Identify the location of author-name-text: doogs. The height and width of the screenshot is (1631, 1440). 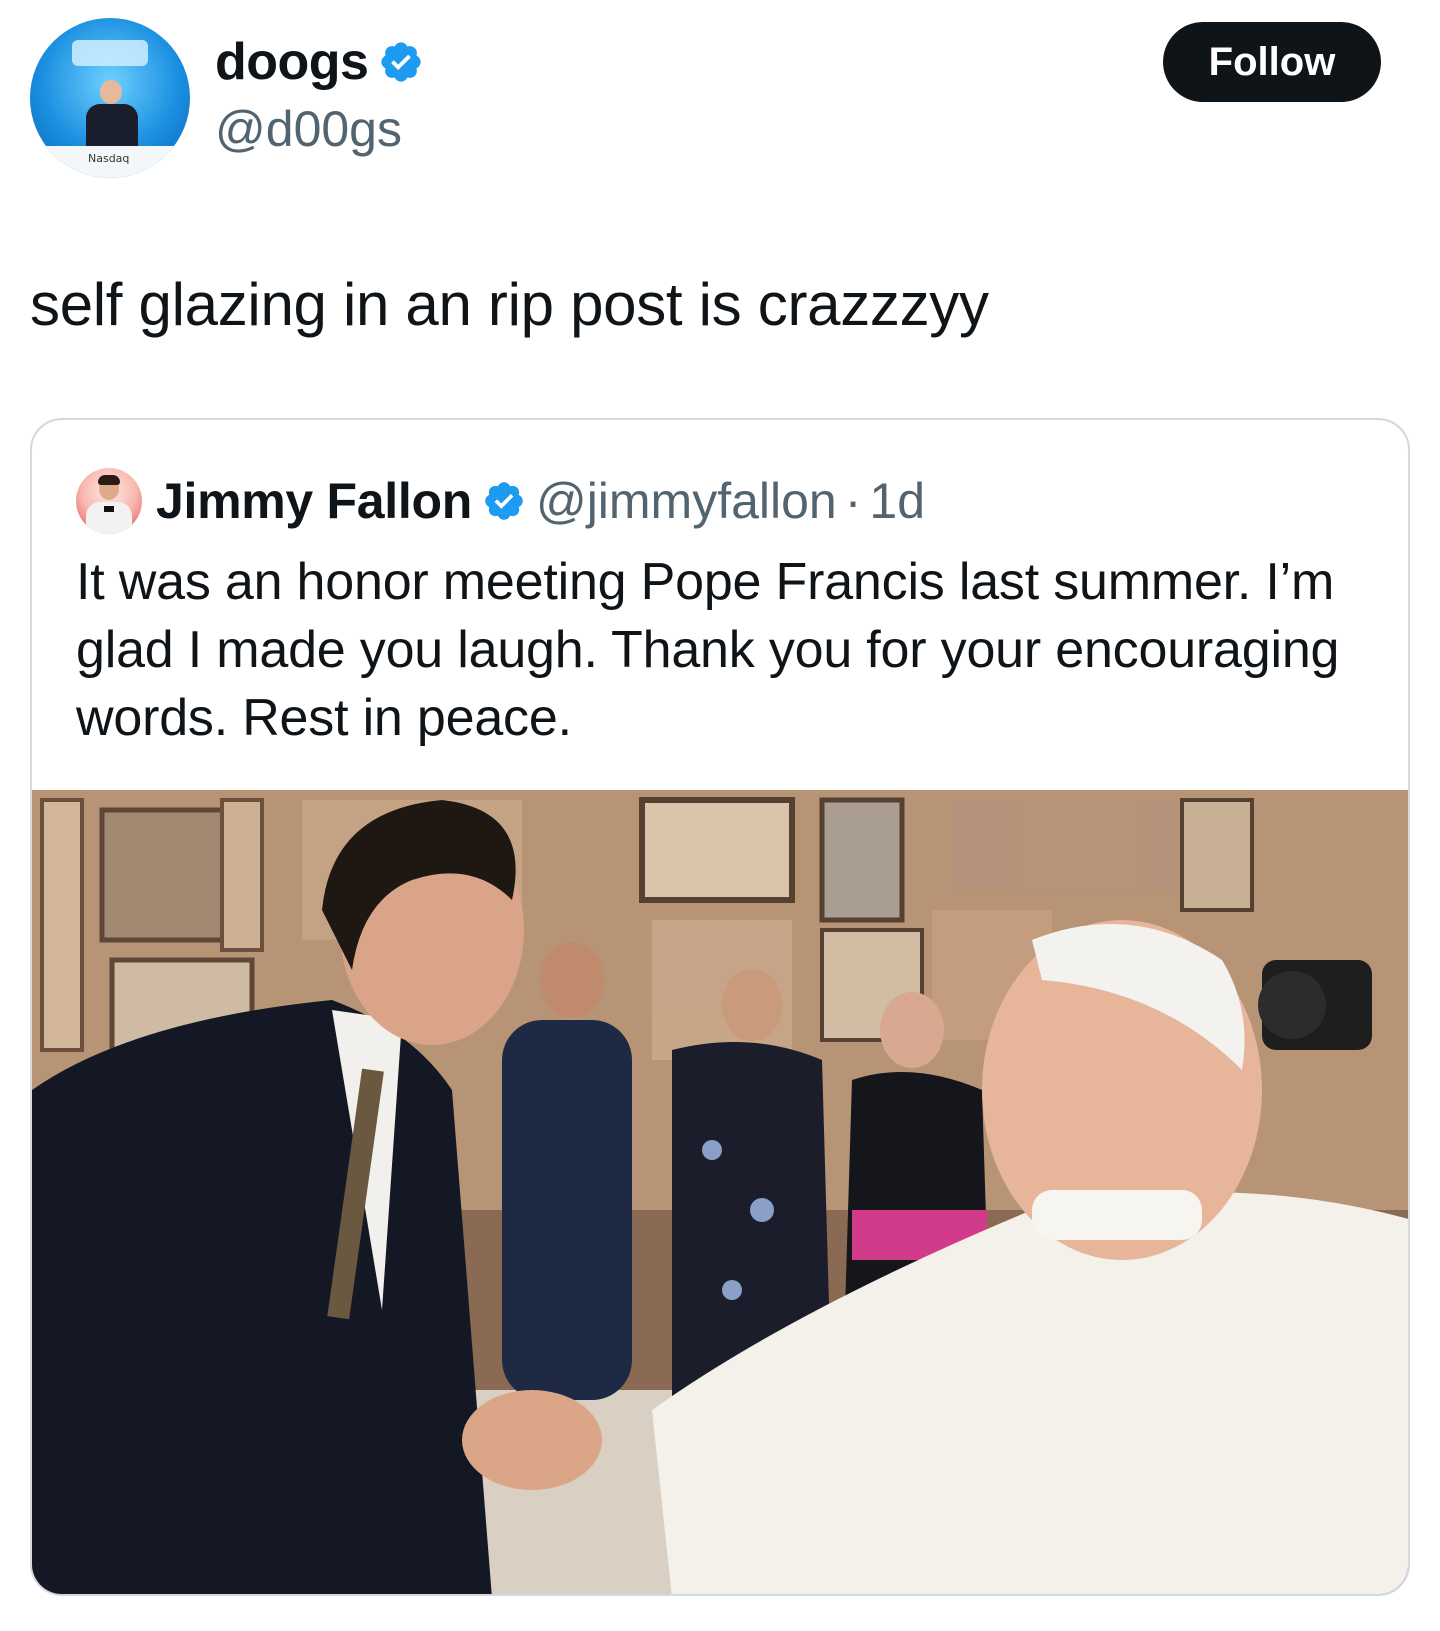
(292, 62).